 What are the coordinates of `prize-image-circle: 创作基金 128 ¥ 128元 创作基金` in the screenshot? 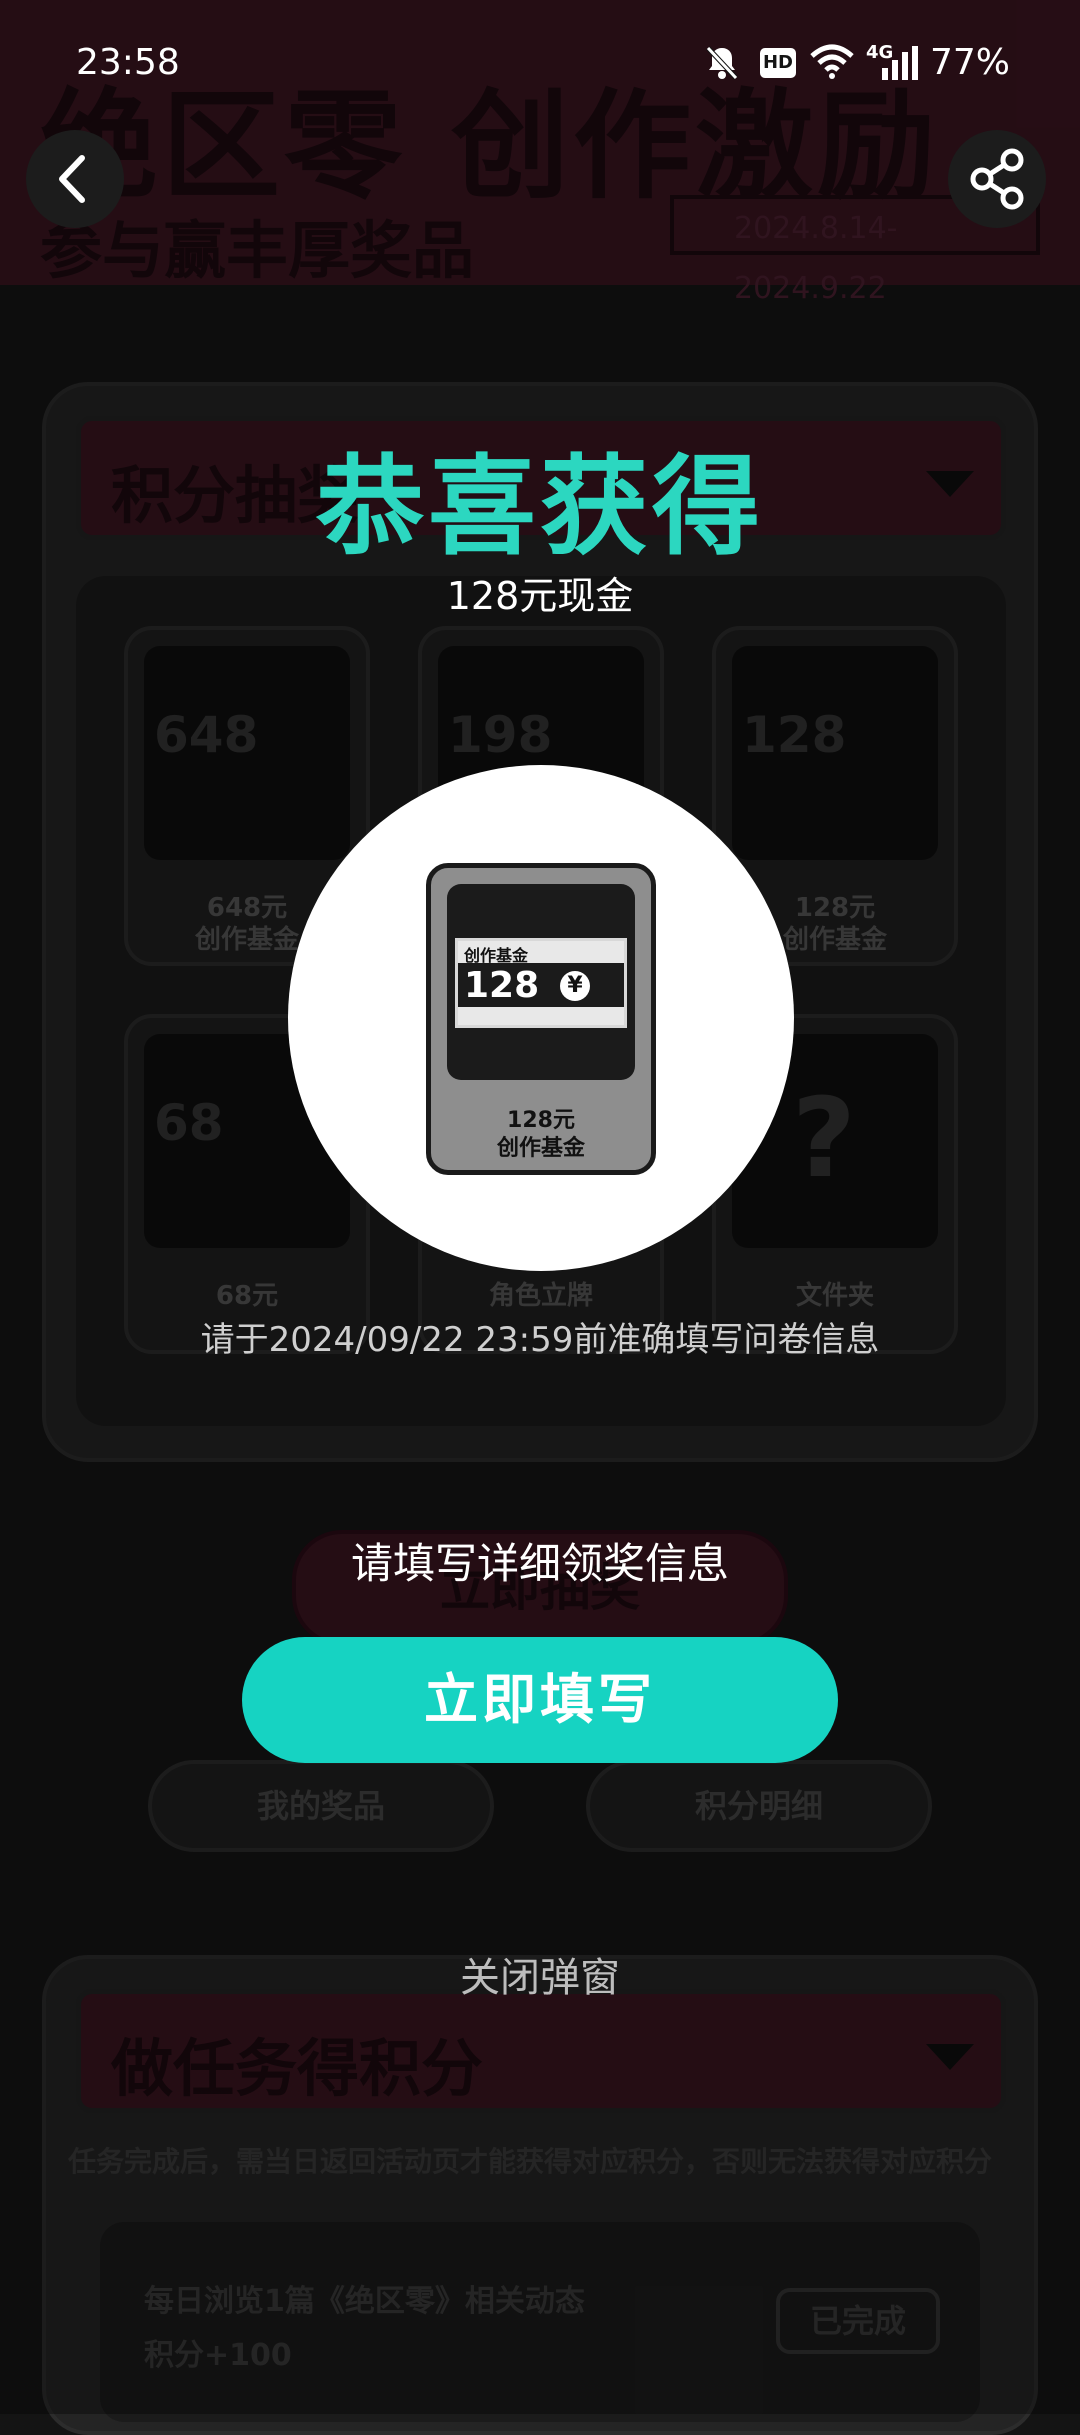 It's located at (541, 1018).